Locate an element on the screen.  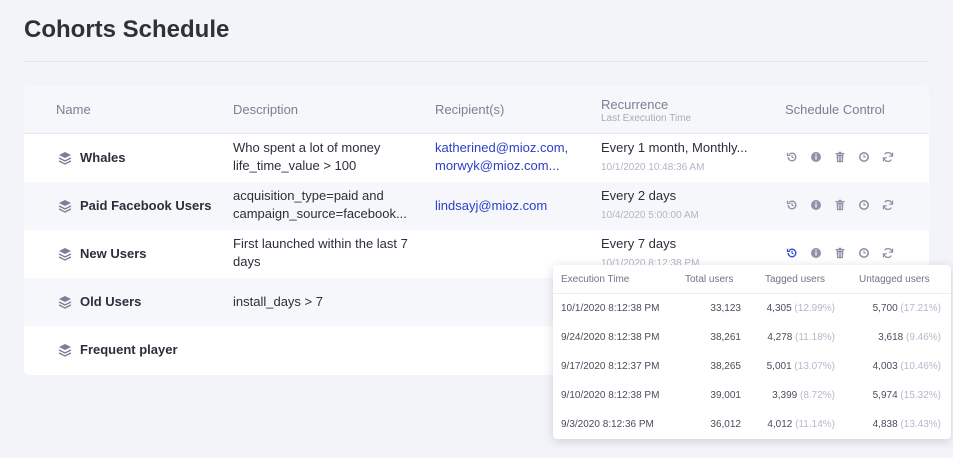
cohort-name: Paid Facebook Users is located at coordinates (146, 206).